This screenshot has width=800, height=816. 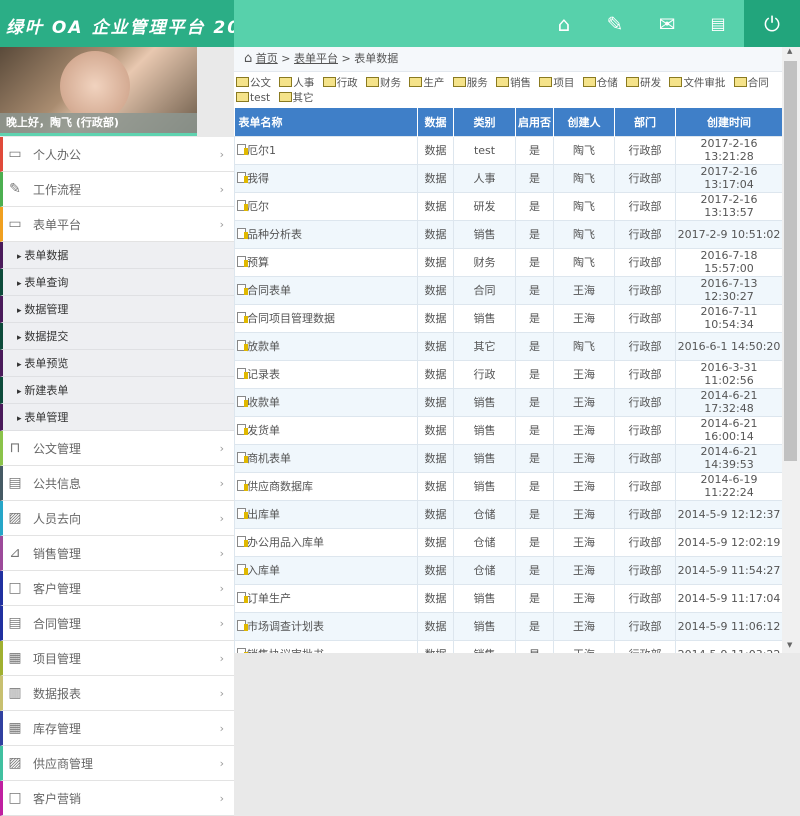 I want to click on form-name-link: 发货单, so click(x=263, y=430).